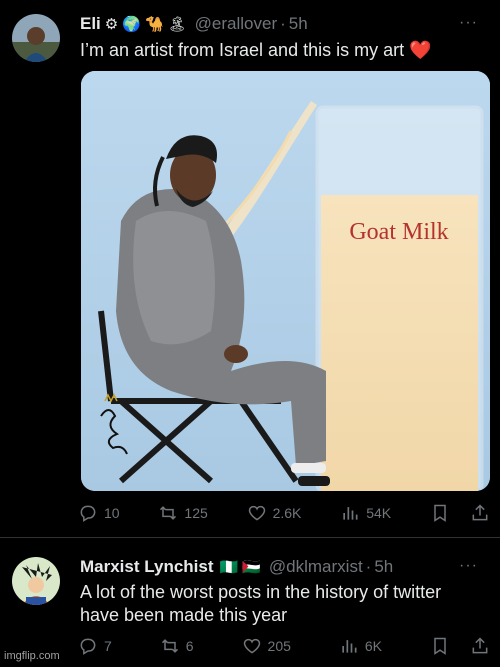  What do you see at coordinates (236, 24) in the screenshot?
I see `handle: @erallover` at bounding box center [236, 24].